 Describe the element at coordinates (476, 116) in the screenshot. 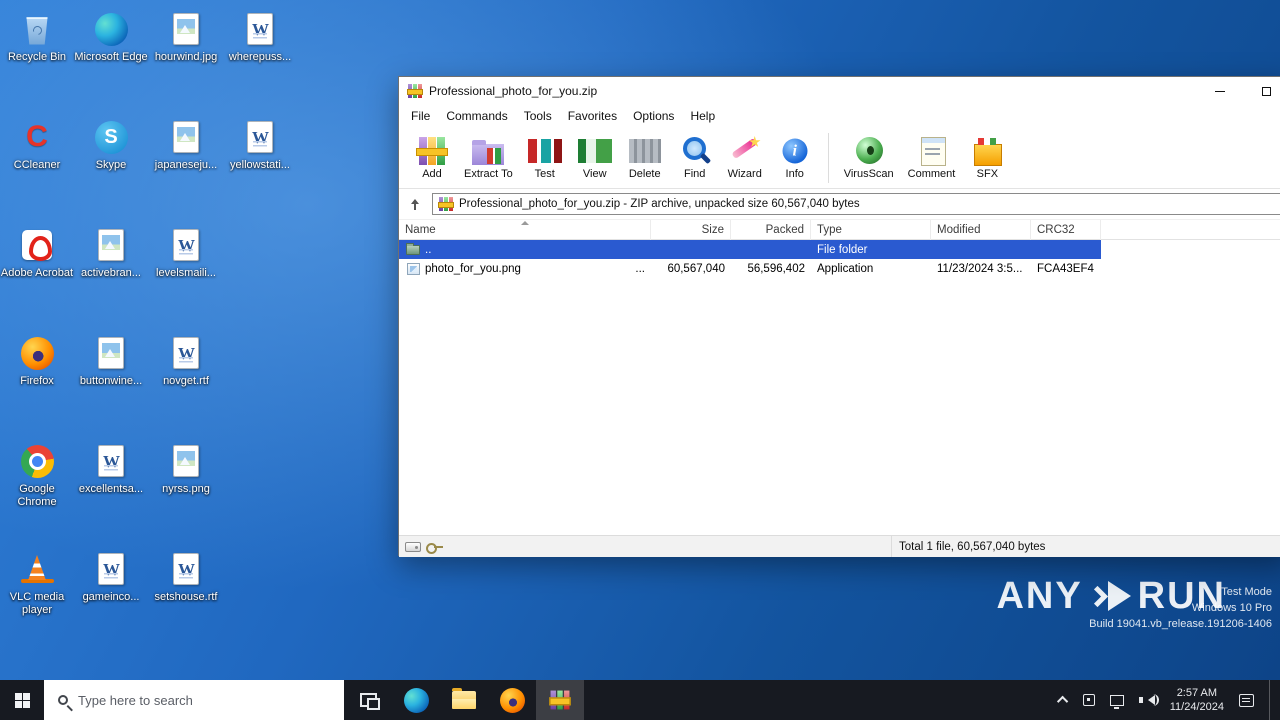

I see `menu-commands: Commands` at that location.